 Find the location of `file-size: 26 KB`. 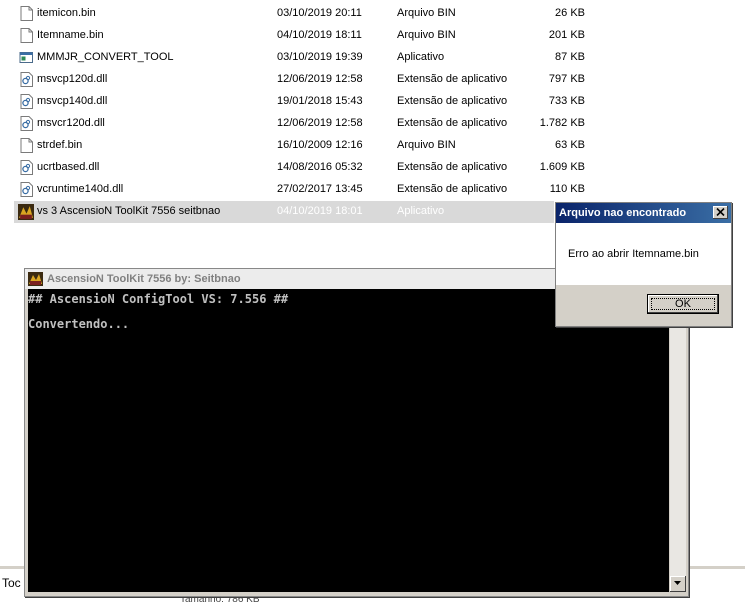

file-size: 26 KB is located at coordinates (570, 13).